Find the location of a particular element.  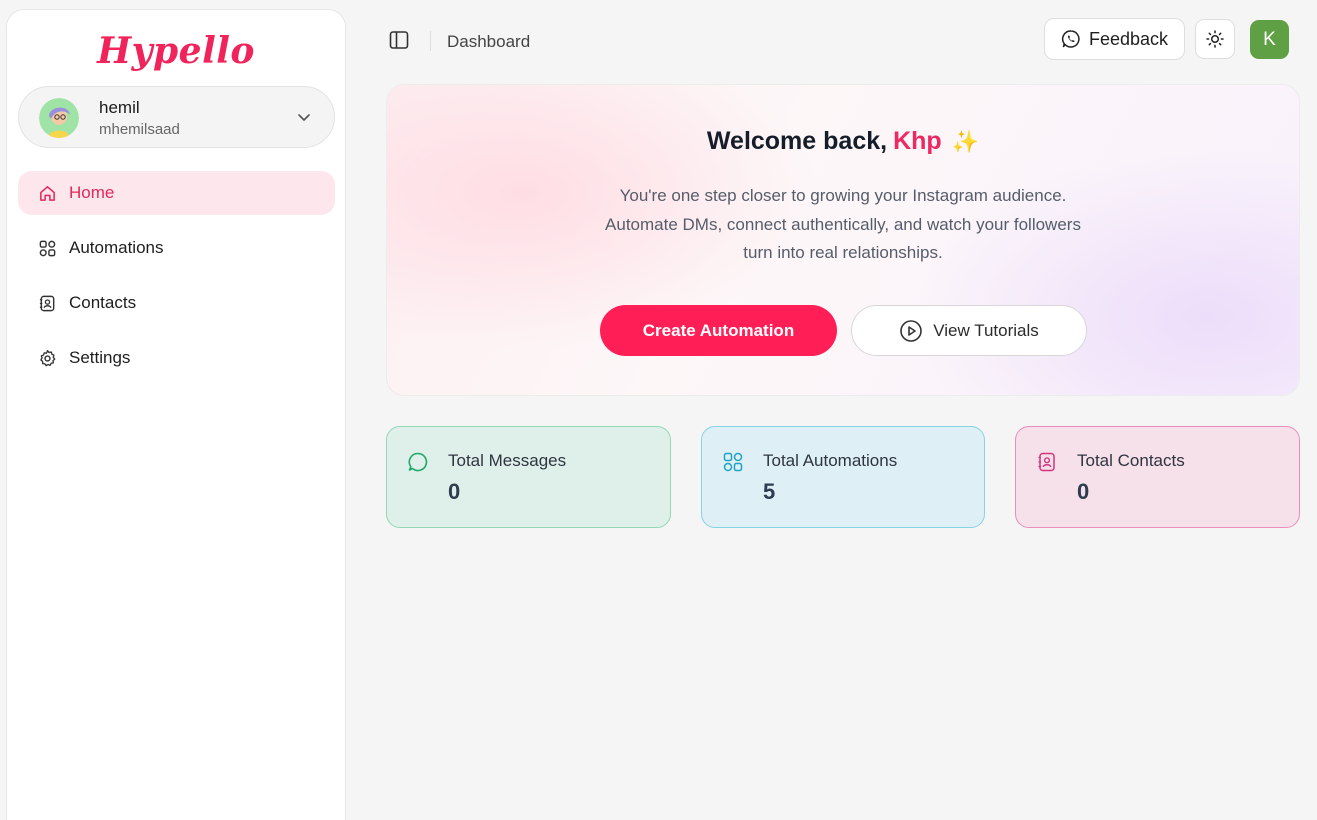

stat-label: Total Contacts is located at coordinates (1131, 460).